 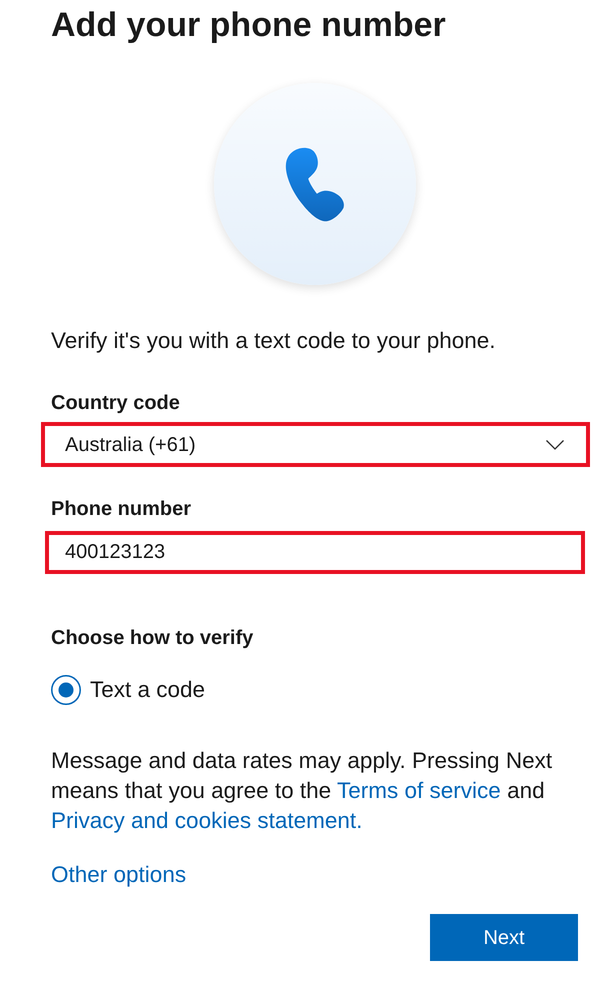 I want to click on section-label: Choose how to verify, so click(x=152, y=638).